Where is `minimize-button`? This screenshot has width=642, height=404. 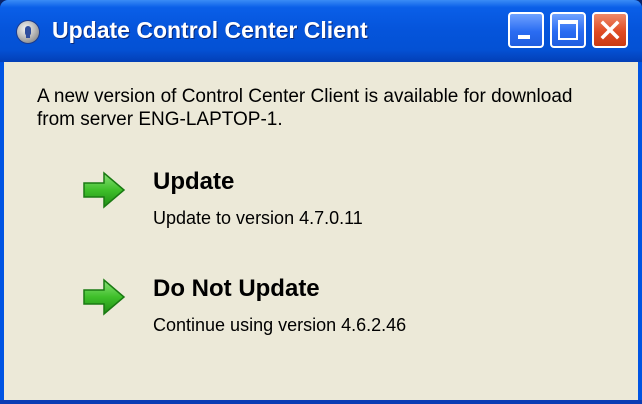 minimize-button is located at coordinates (526, 30).